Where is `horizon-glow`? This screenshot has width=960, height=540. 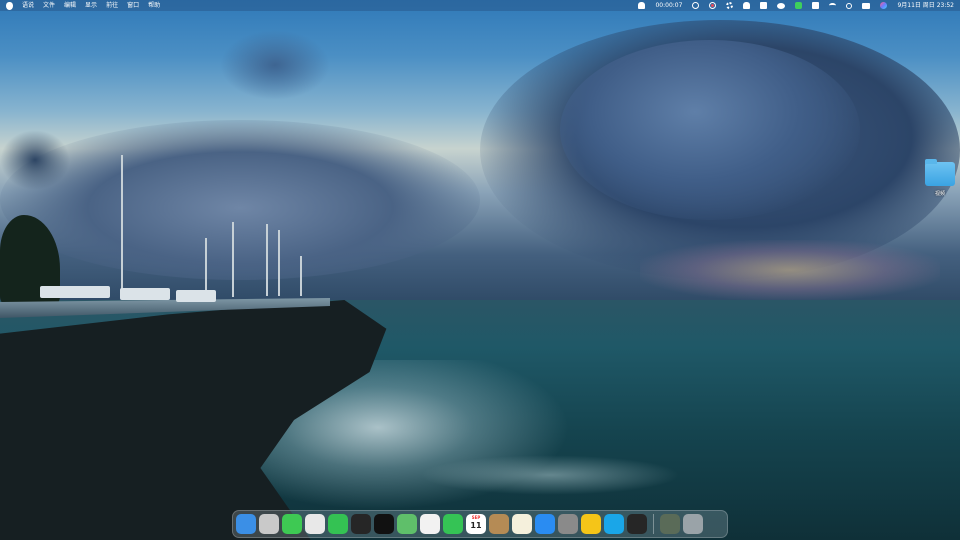 horizon-glow is located at coordinates (790, 270).